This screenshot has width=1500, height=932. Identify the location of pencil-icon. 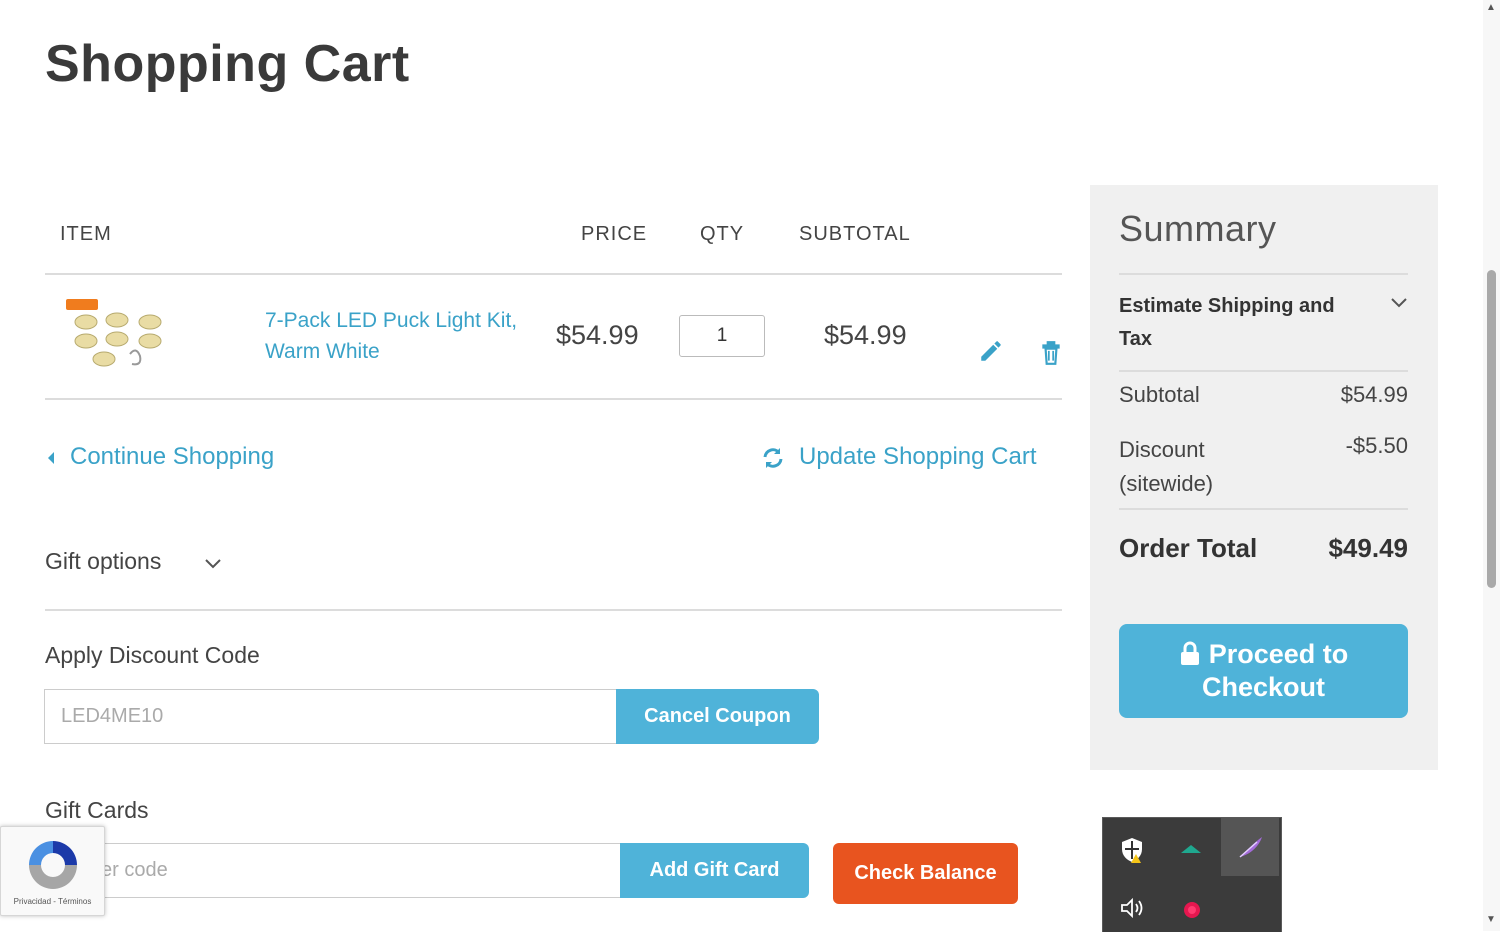
(991, 351).